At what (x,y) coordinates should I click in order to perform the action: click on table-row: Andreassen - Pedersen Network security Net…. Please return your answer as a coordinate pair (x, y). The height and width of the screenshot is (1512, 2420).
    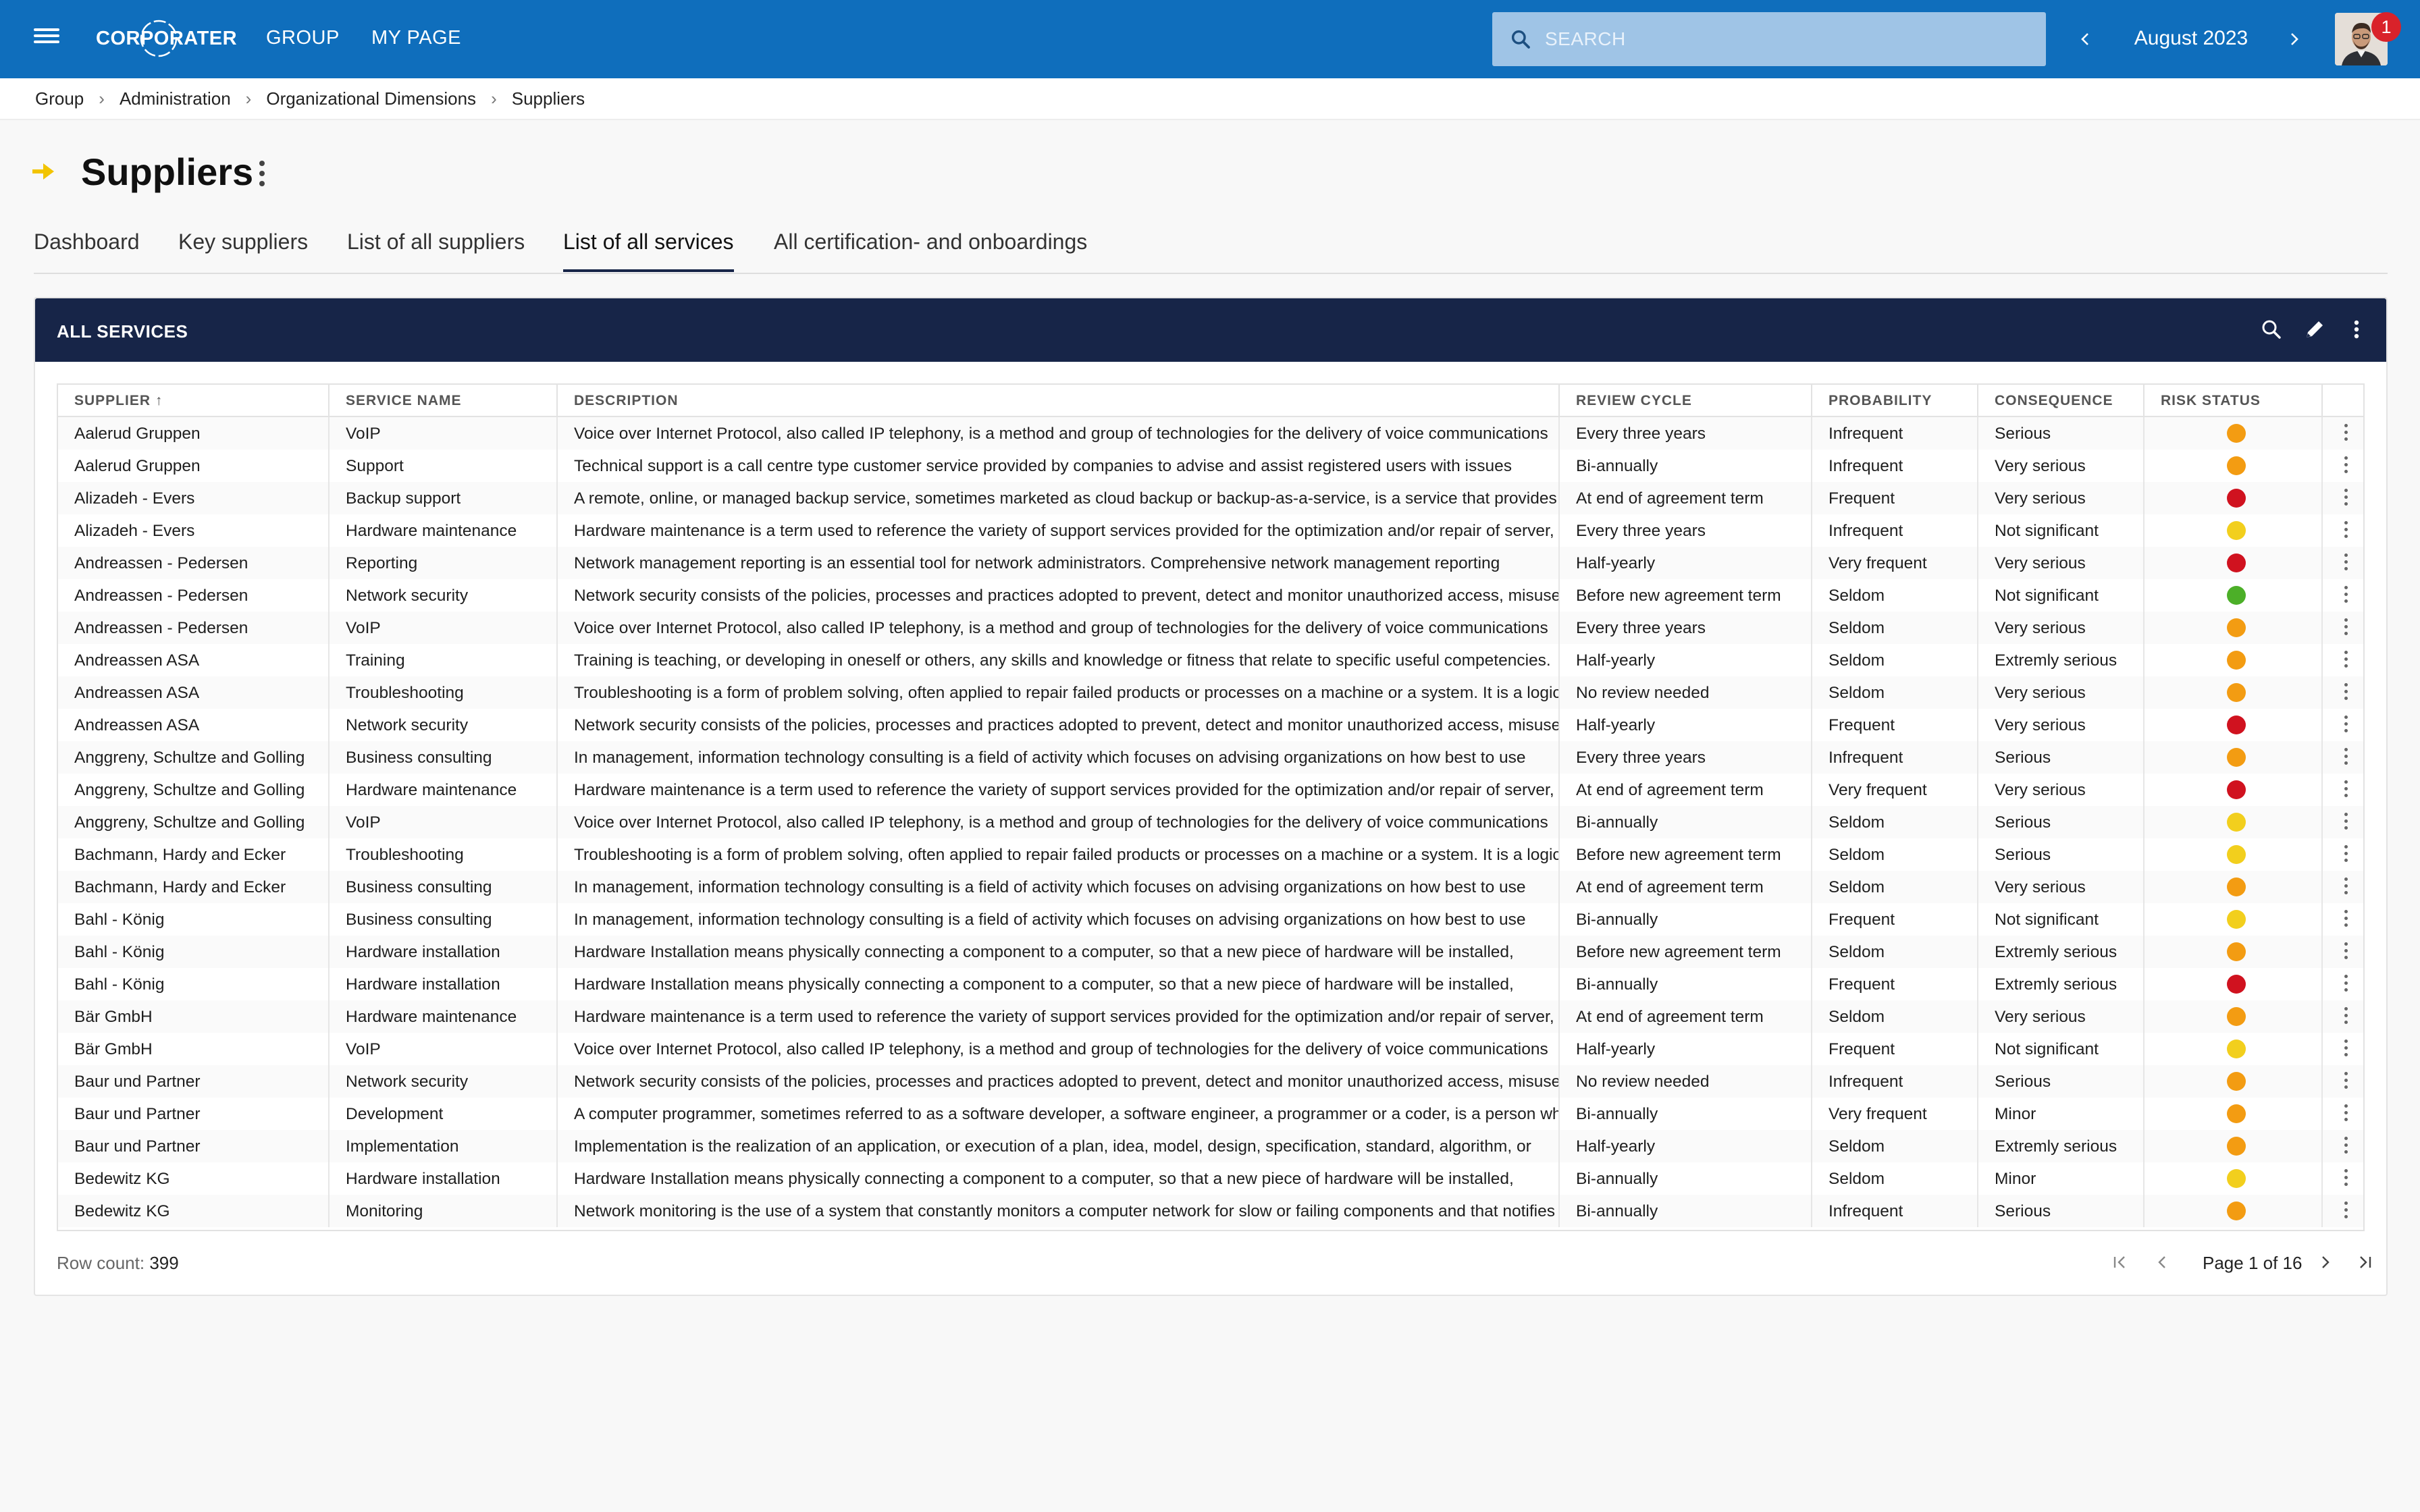
    Looking at the image, I should click on (1210, 595).